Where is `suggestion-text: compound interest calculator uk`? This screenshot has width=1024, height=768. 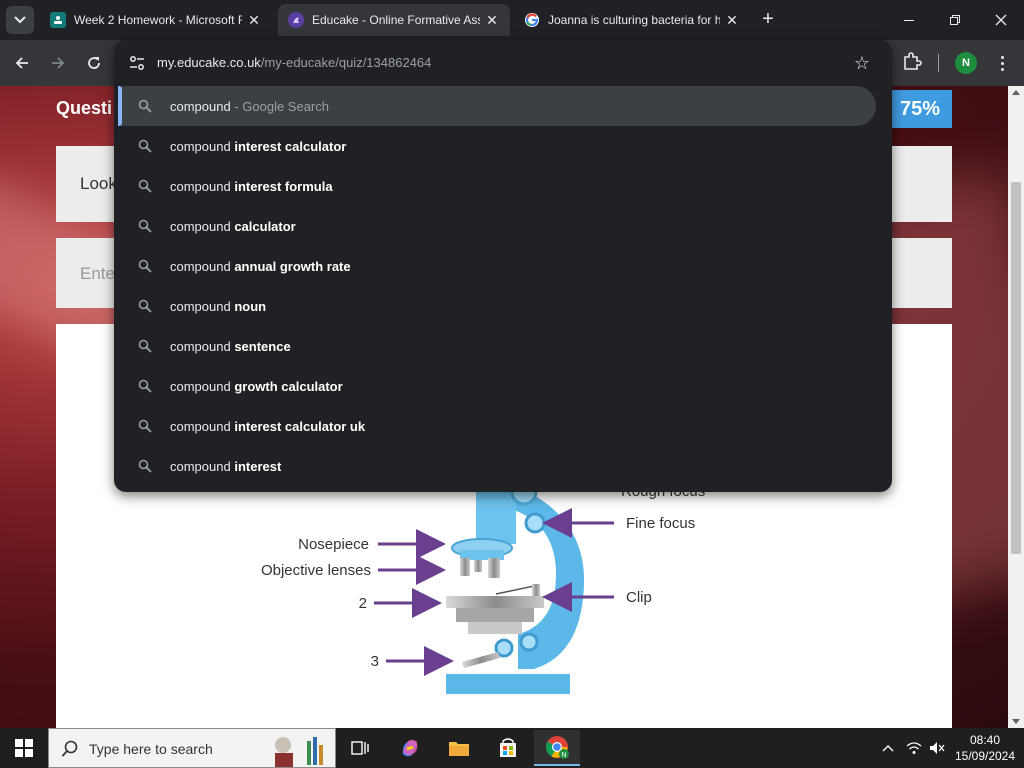 suggestion-text: compound interest calculator uk is located at coordinates (267, 426).